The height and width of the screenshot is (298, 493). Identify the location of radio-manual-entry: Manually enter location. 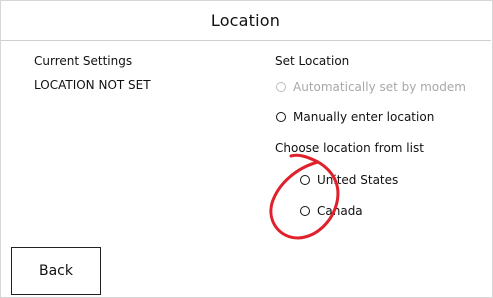
(355, 117).